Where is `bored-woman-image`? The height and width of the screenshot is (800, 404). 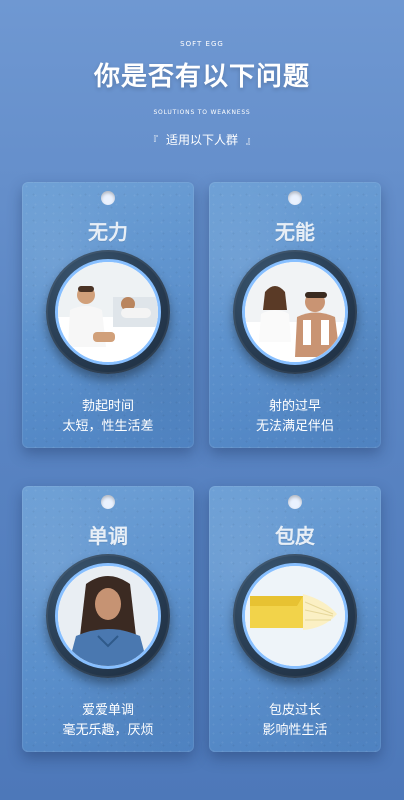
bored-woman-image is located at coordinates (108, 616).